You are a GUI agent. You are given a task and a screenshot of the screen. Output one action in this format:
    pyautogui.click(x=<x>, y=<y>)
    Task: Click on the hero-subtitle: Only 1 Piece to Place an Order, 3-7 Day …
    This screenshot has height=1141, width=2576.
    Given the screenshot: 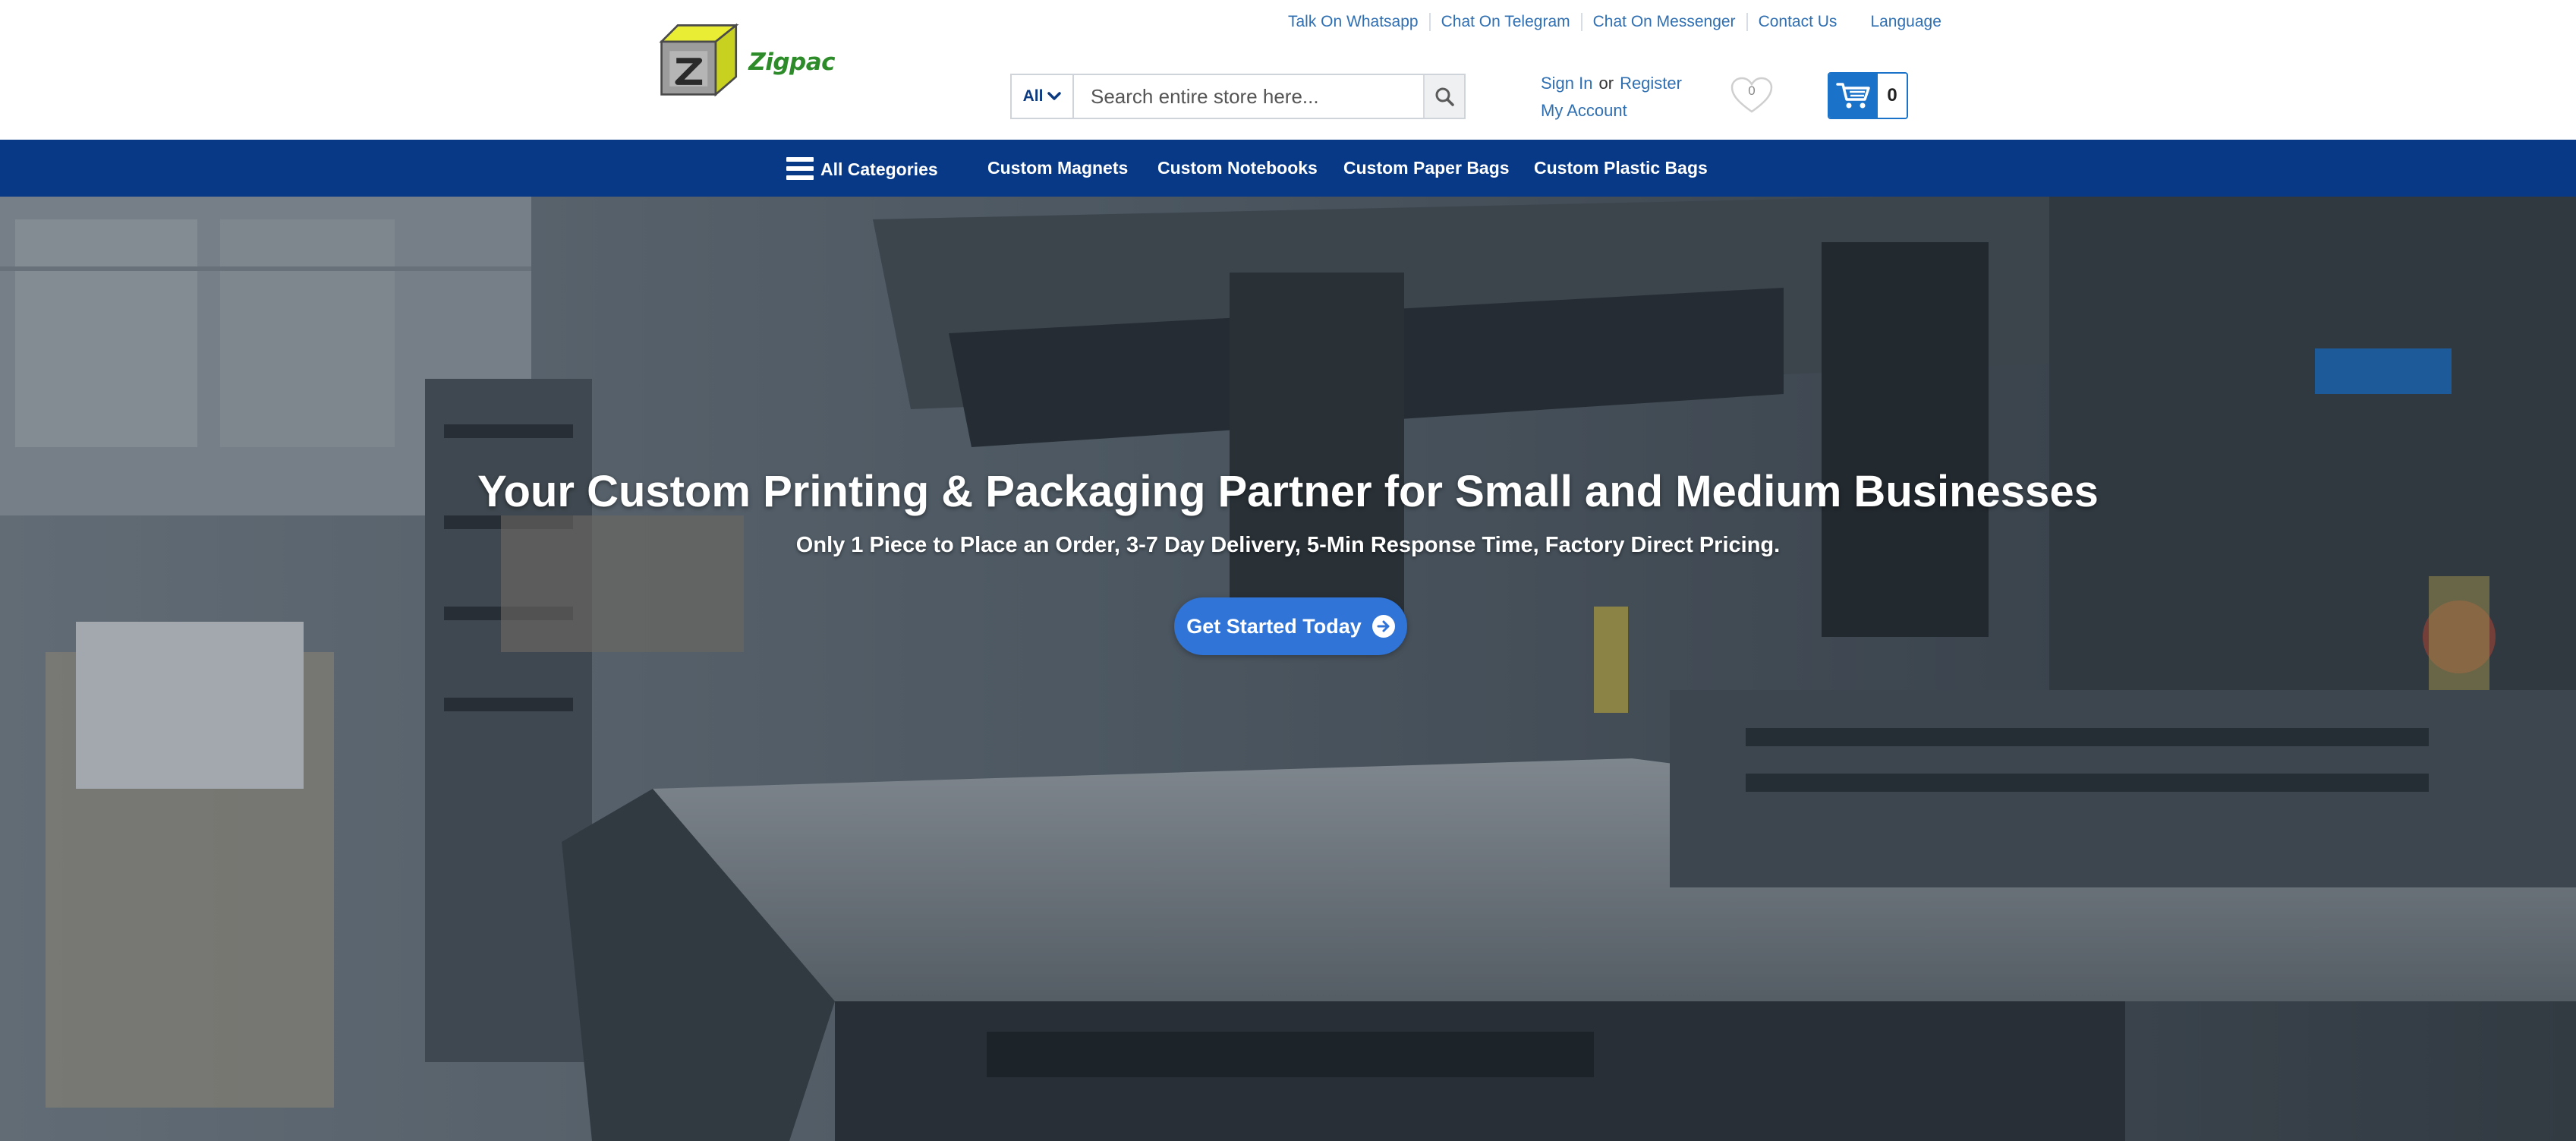 What is the action you would take?
    pyautogui.click(x=1288, y=545)
    